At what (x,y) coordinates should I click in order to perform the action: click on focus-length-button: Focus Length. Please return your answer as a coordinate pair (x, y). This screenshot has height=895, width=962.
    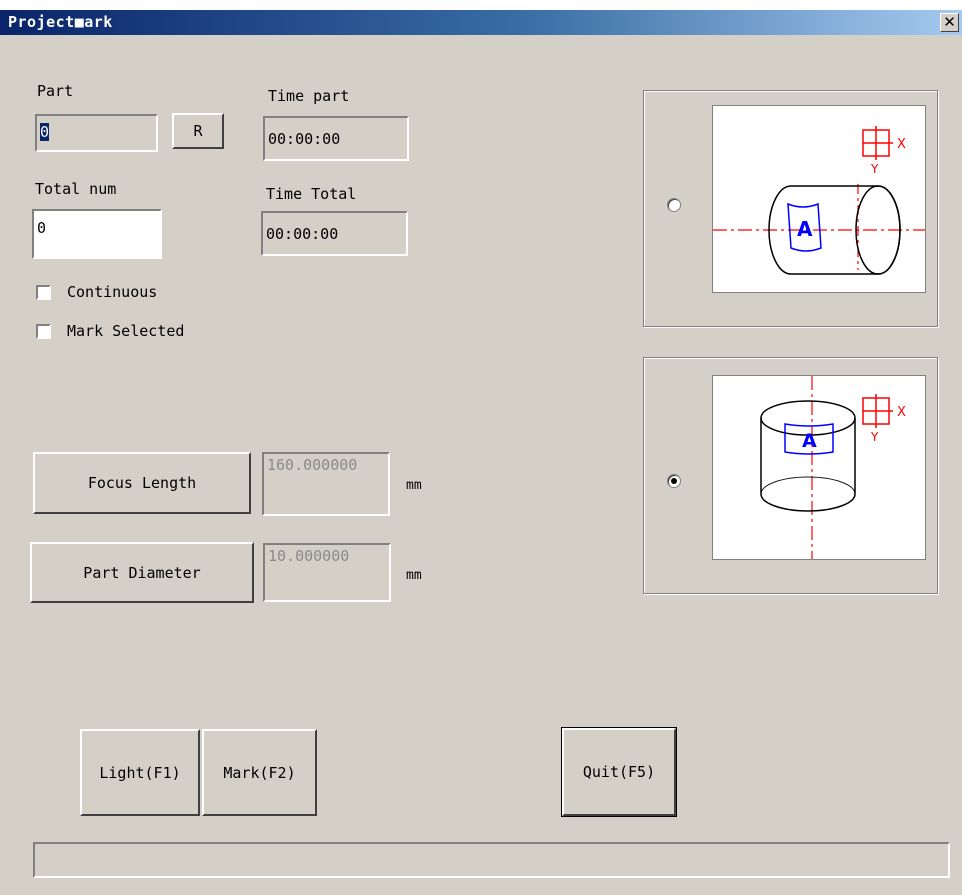
    Looking at the image, I should click on (142, 483).